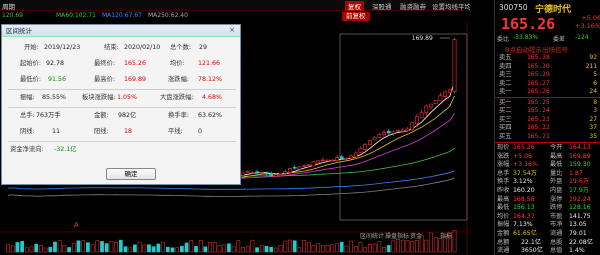 The image size is (600, 255). Describe the element at coordinates (416, 236) in the screenshot. I see `bottom-tab: 资金` at that location.